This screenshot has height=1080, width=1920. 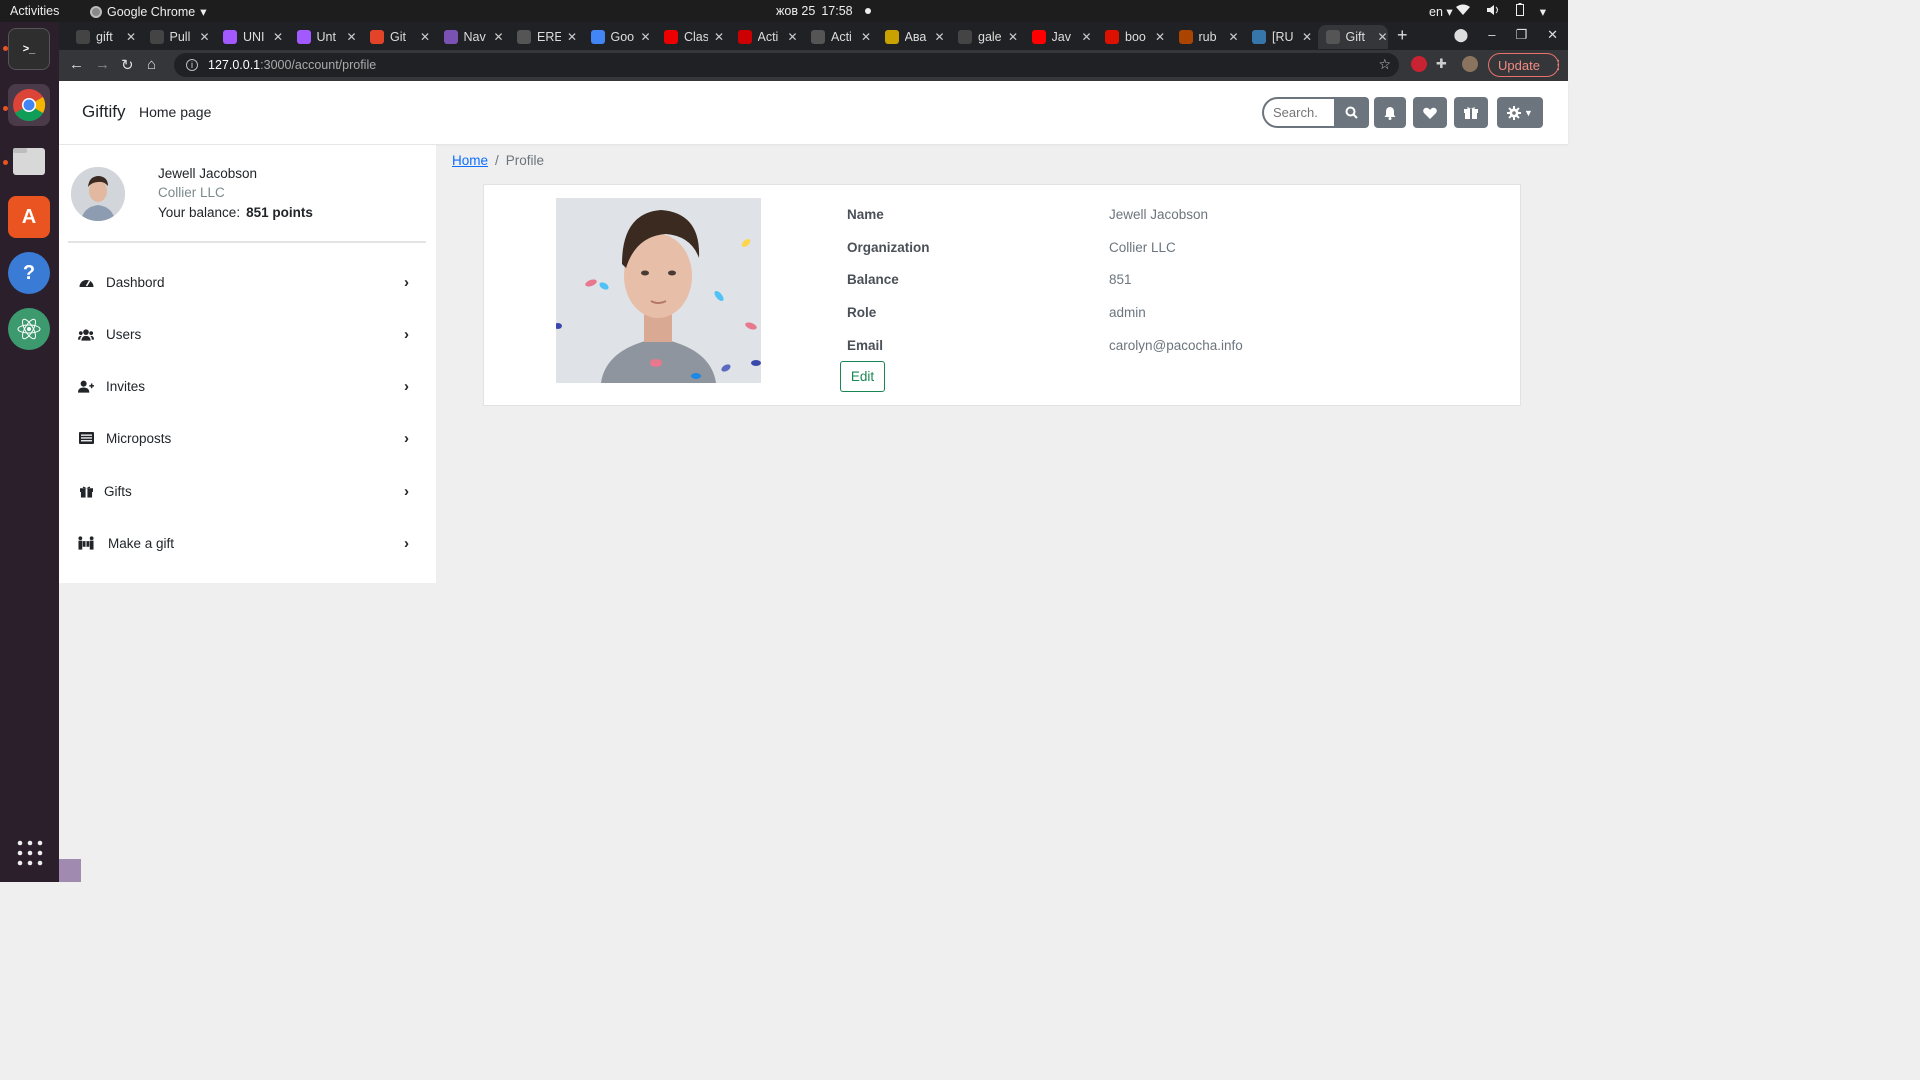 I want to click on clock-time: 17:58, so click(x=837, y=11).